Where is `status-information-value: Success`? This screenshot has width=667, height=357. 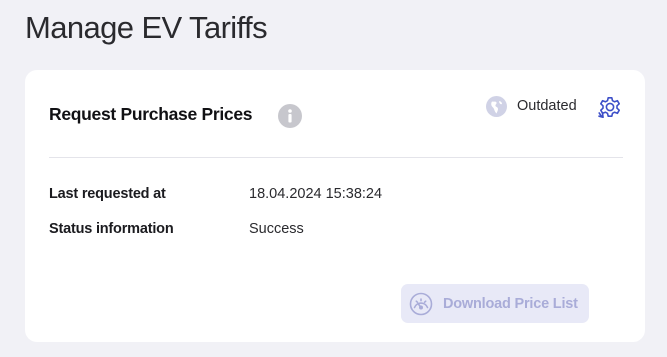
status-information-value: Success is located at coordinates (276, 229).